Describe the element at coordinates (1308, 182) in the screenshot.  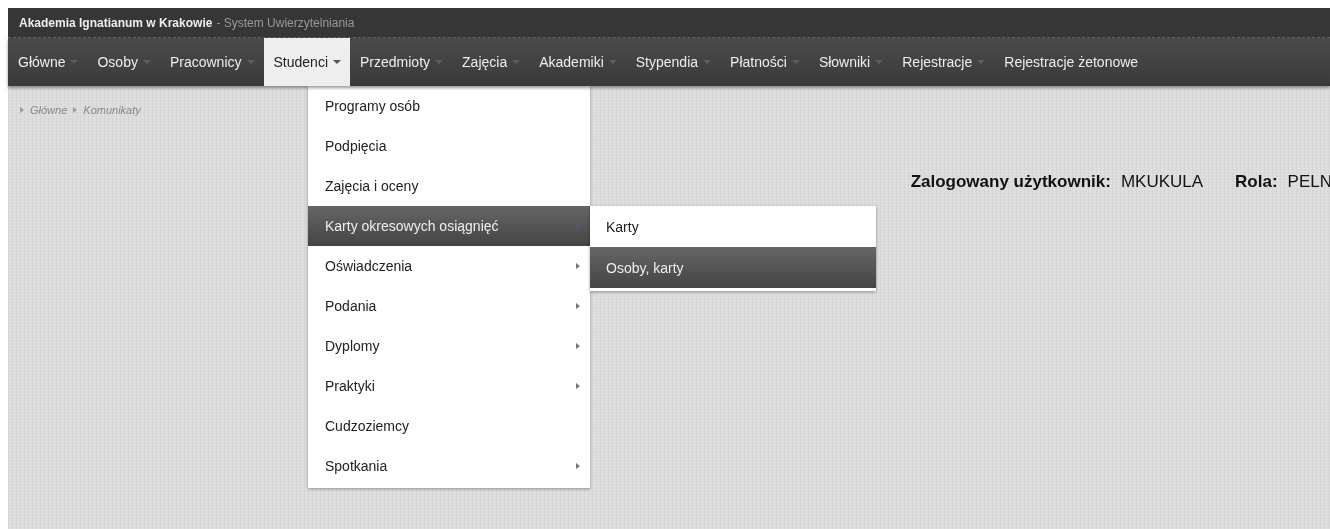
I see `role-value: PELN` at that location.